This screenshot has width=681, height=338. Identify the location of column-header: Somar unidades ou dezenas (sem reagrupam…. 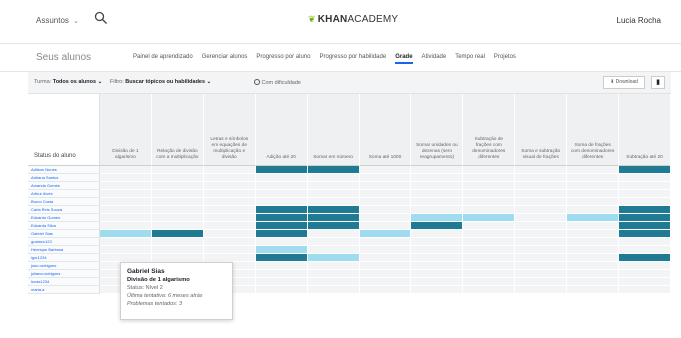
(437, 130).